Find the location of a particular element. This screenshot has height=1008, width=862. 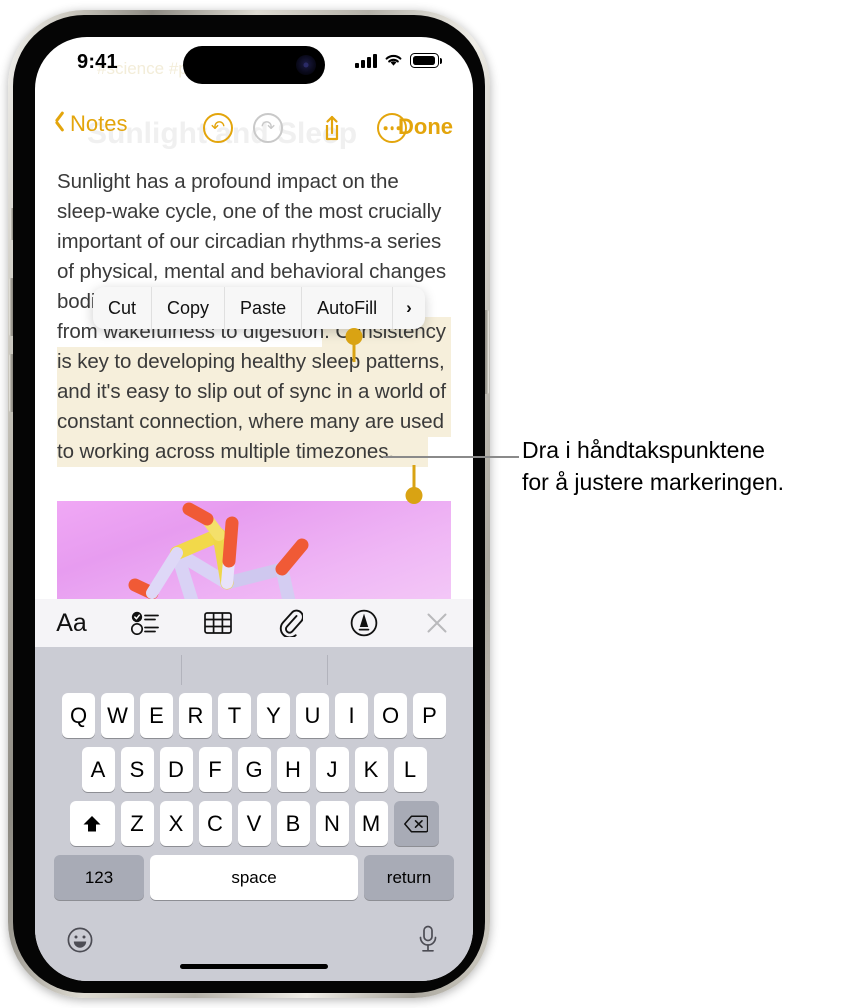

status-bar: 9:41 is located at coordinates (254, 64).